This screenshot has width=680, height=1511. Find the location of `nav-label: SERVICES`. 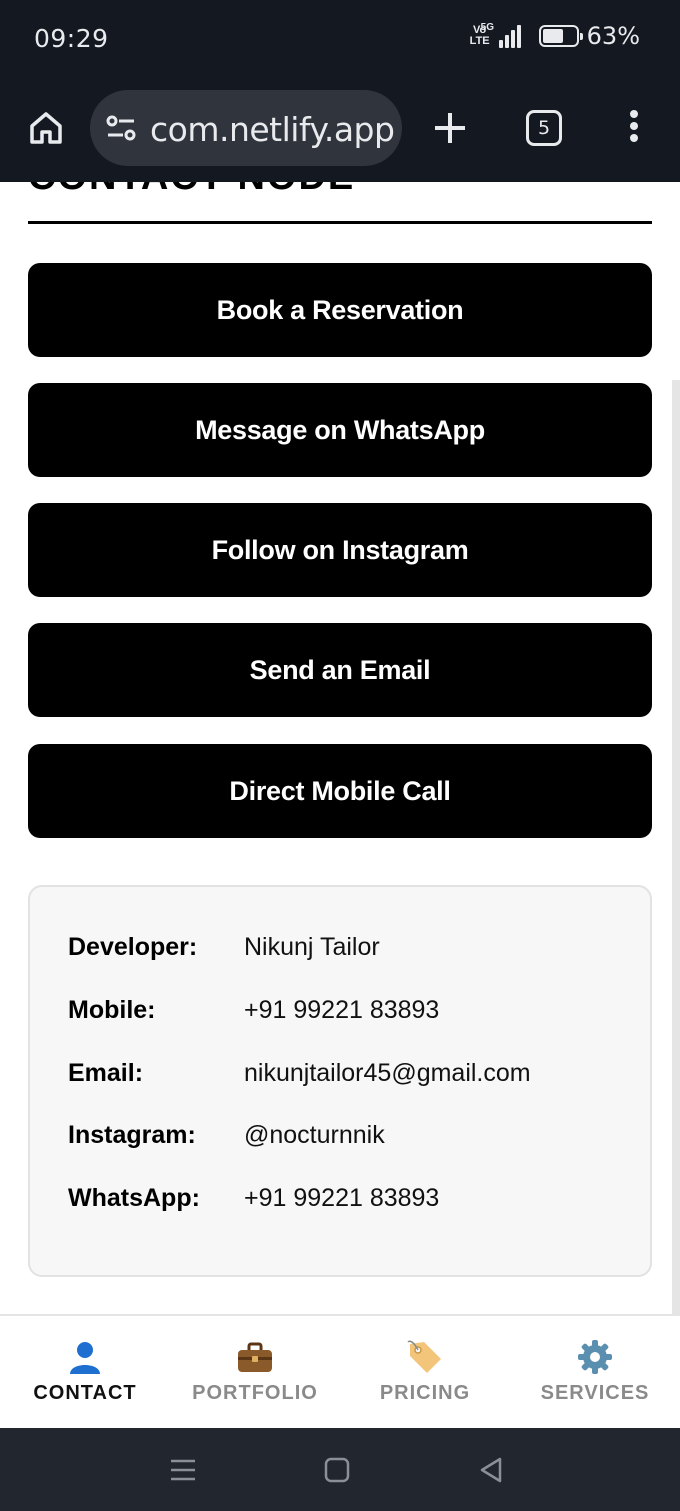

nav-label: SERVICES is located at coordinates (595, 1393).